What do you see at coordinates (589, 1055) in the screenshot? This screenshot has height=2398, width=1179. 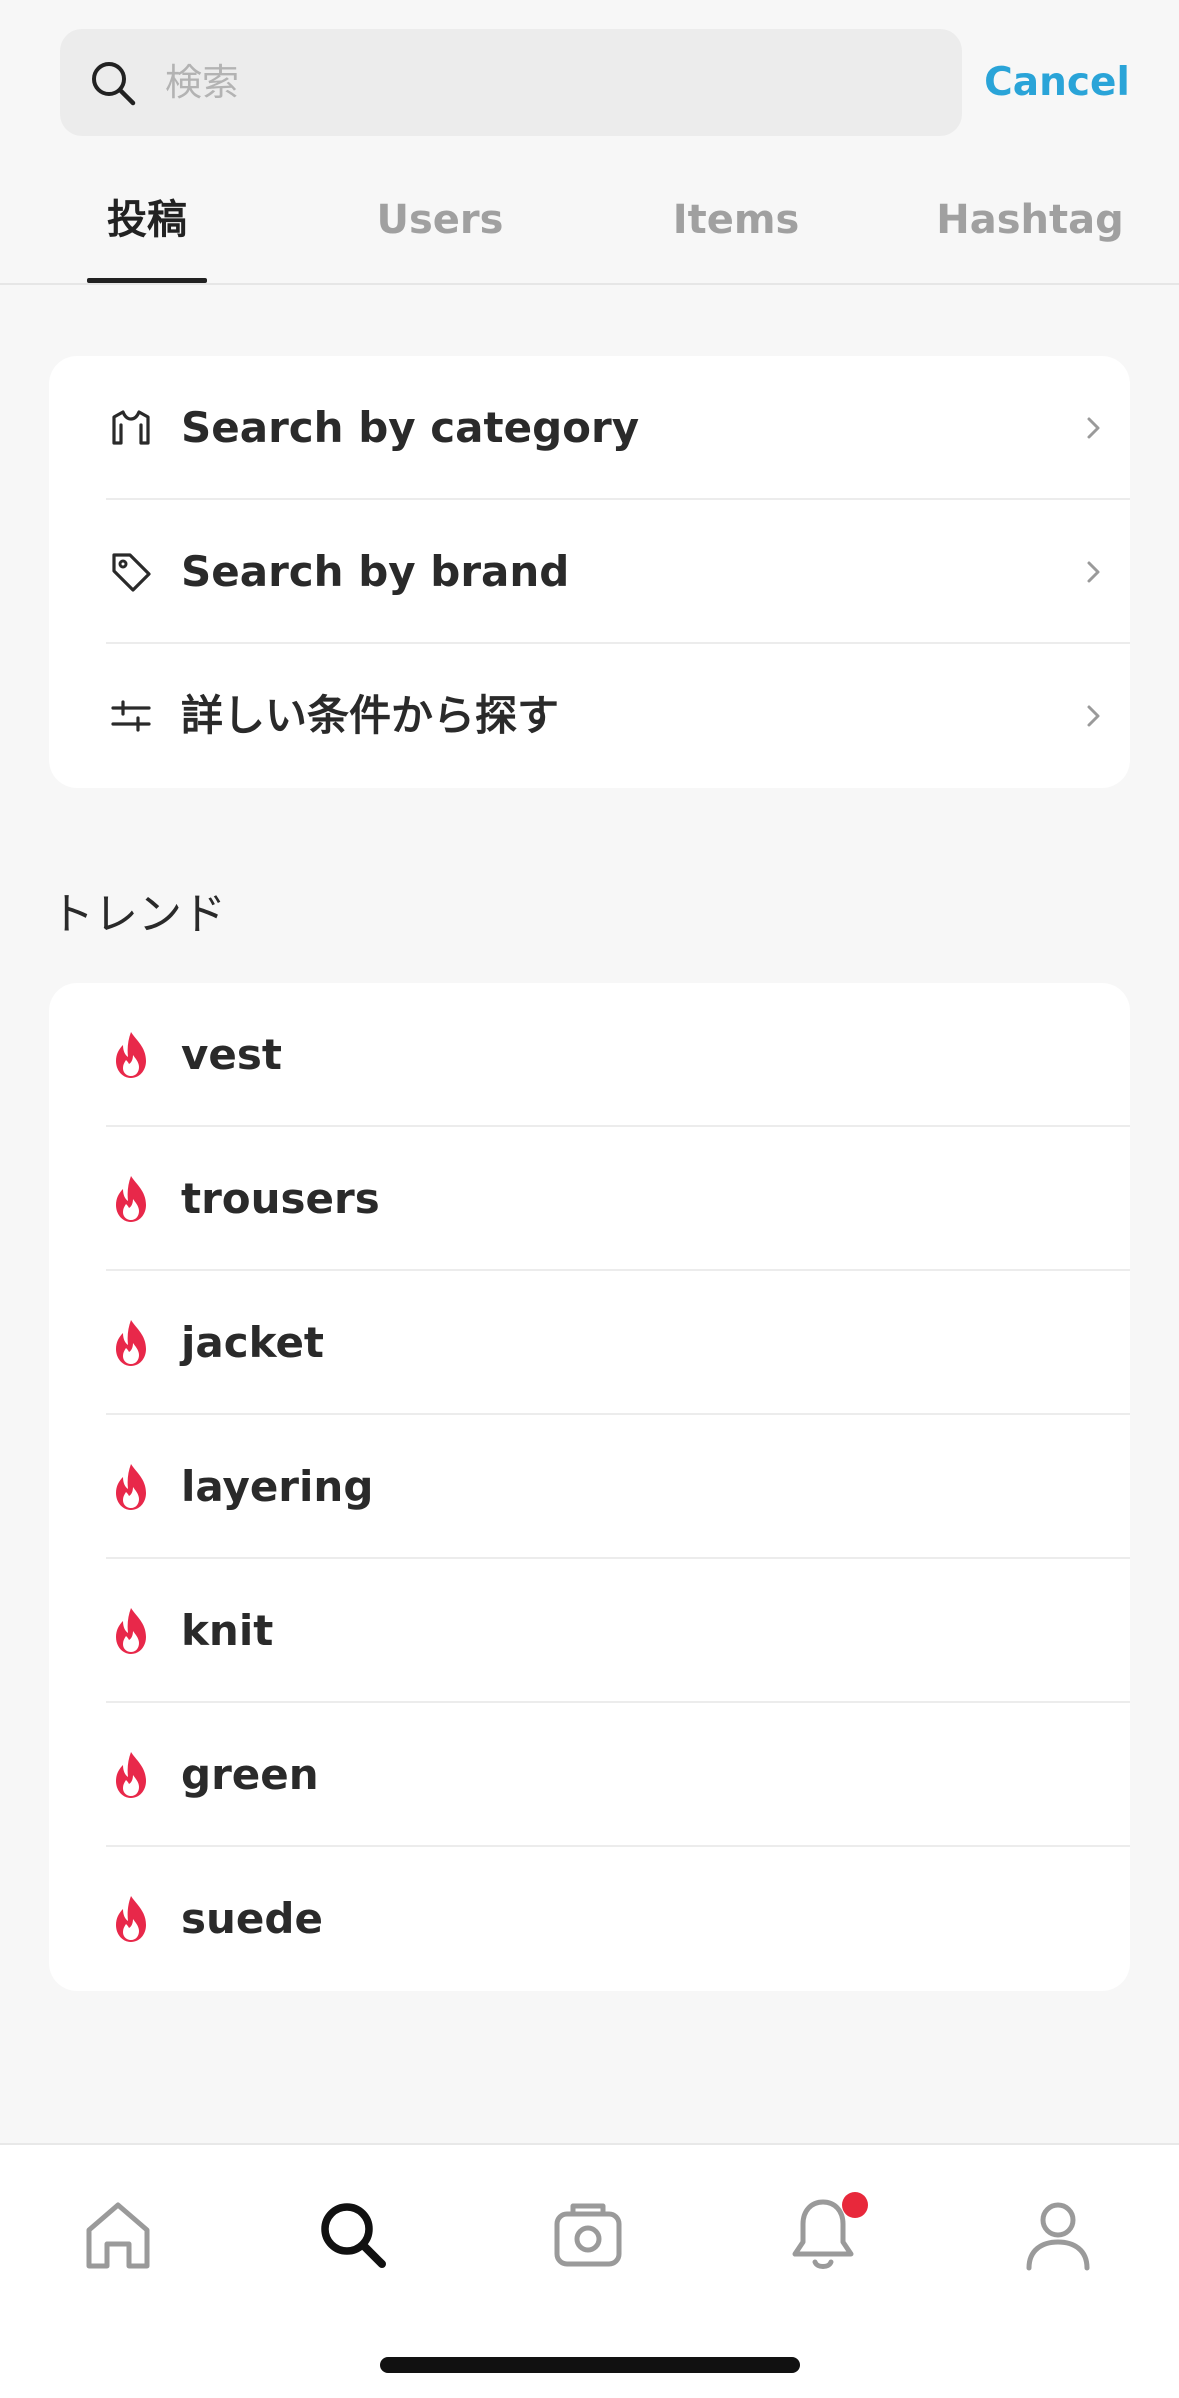 I see `trend-item: vest` at bounding box center [589, 1055].